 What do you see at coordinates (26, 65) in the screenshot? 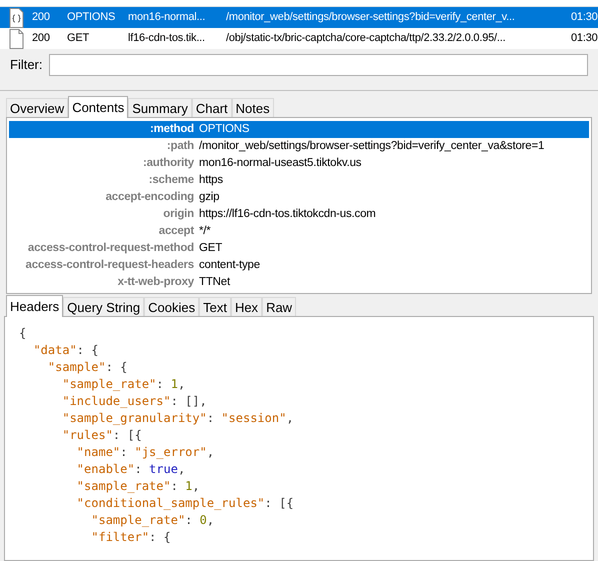
I see `filter-label: Filter:` at bounding box center [26, 65].